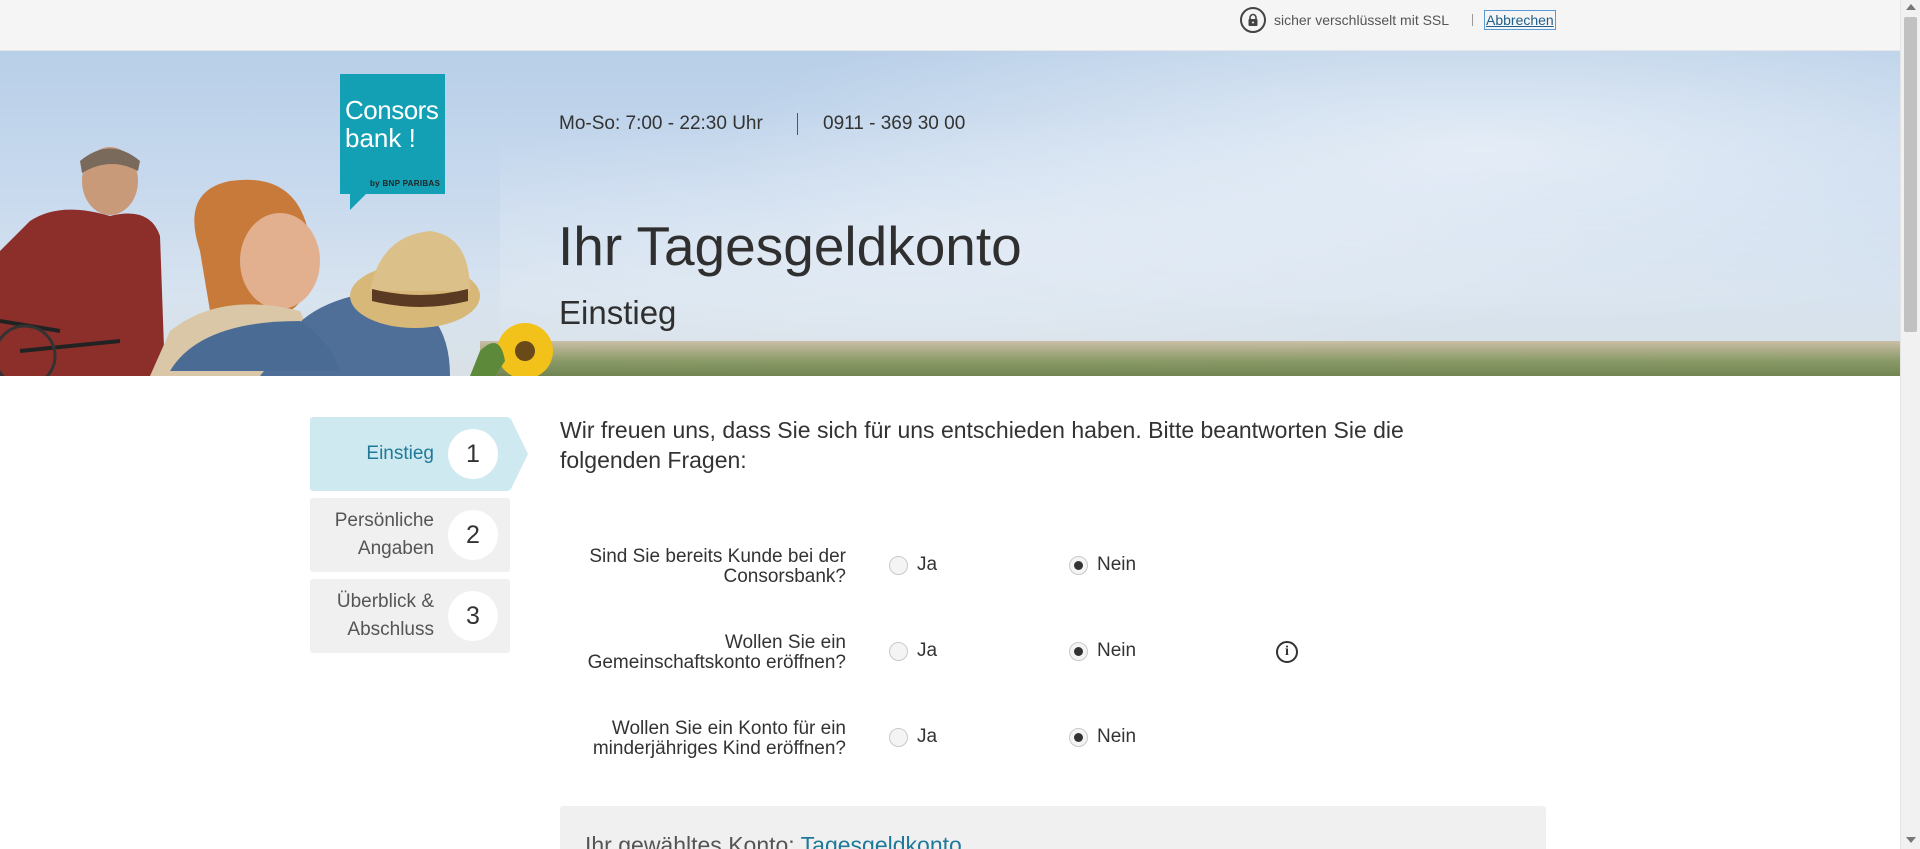 The image size is (1920, 849). What do you see at coordinates (473, 616) in the screenshot?
I see `step-number: 3` at bounding box center [473, 616].